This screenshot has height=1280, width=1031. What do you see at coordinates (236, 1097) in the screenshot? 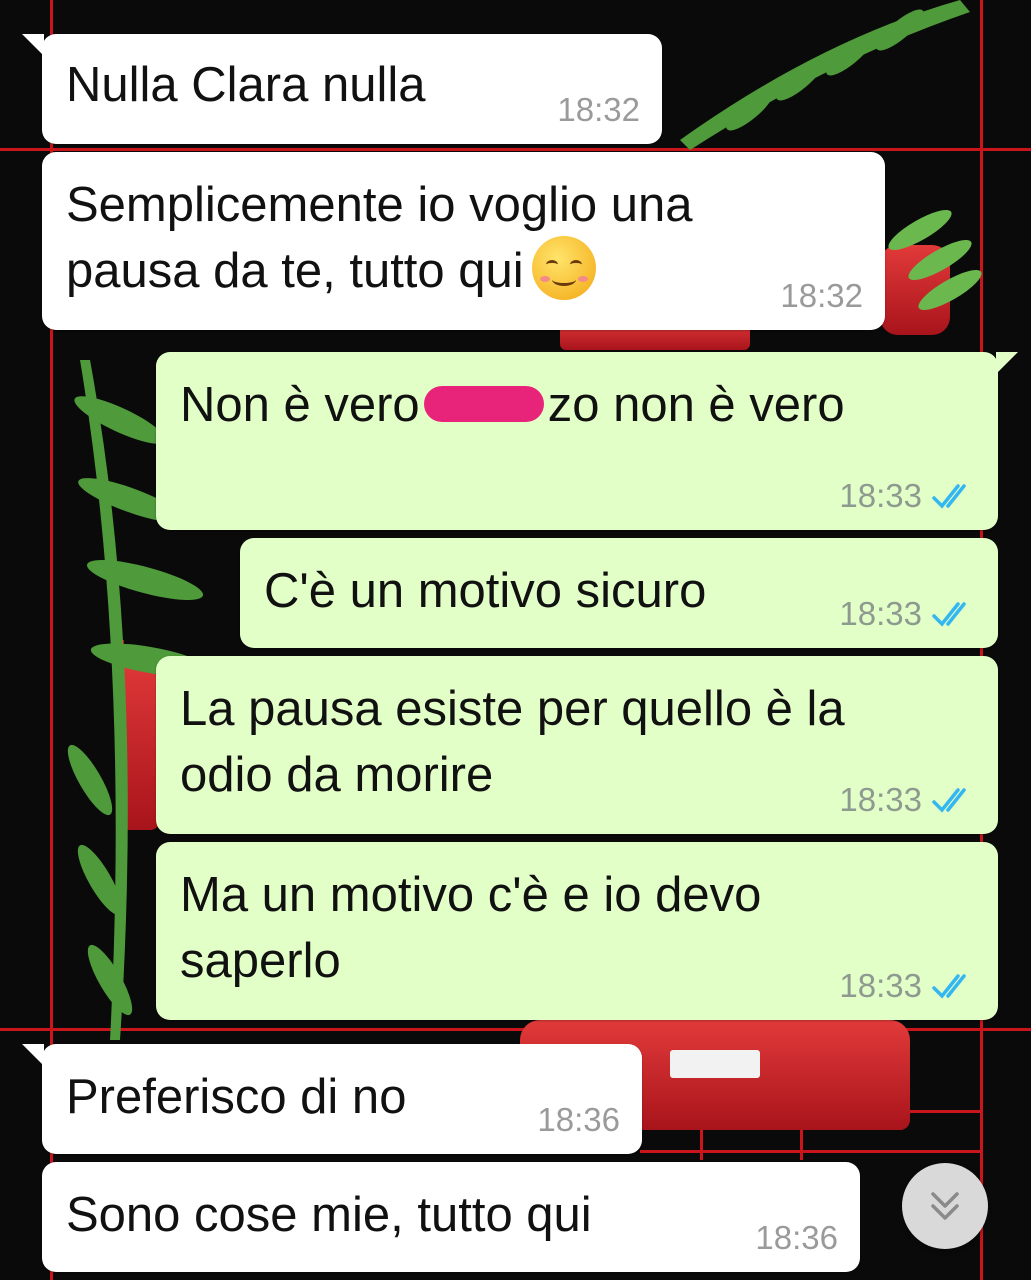
I see `message-text: Preferisco di no` at bounding box center [236, 1097].